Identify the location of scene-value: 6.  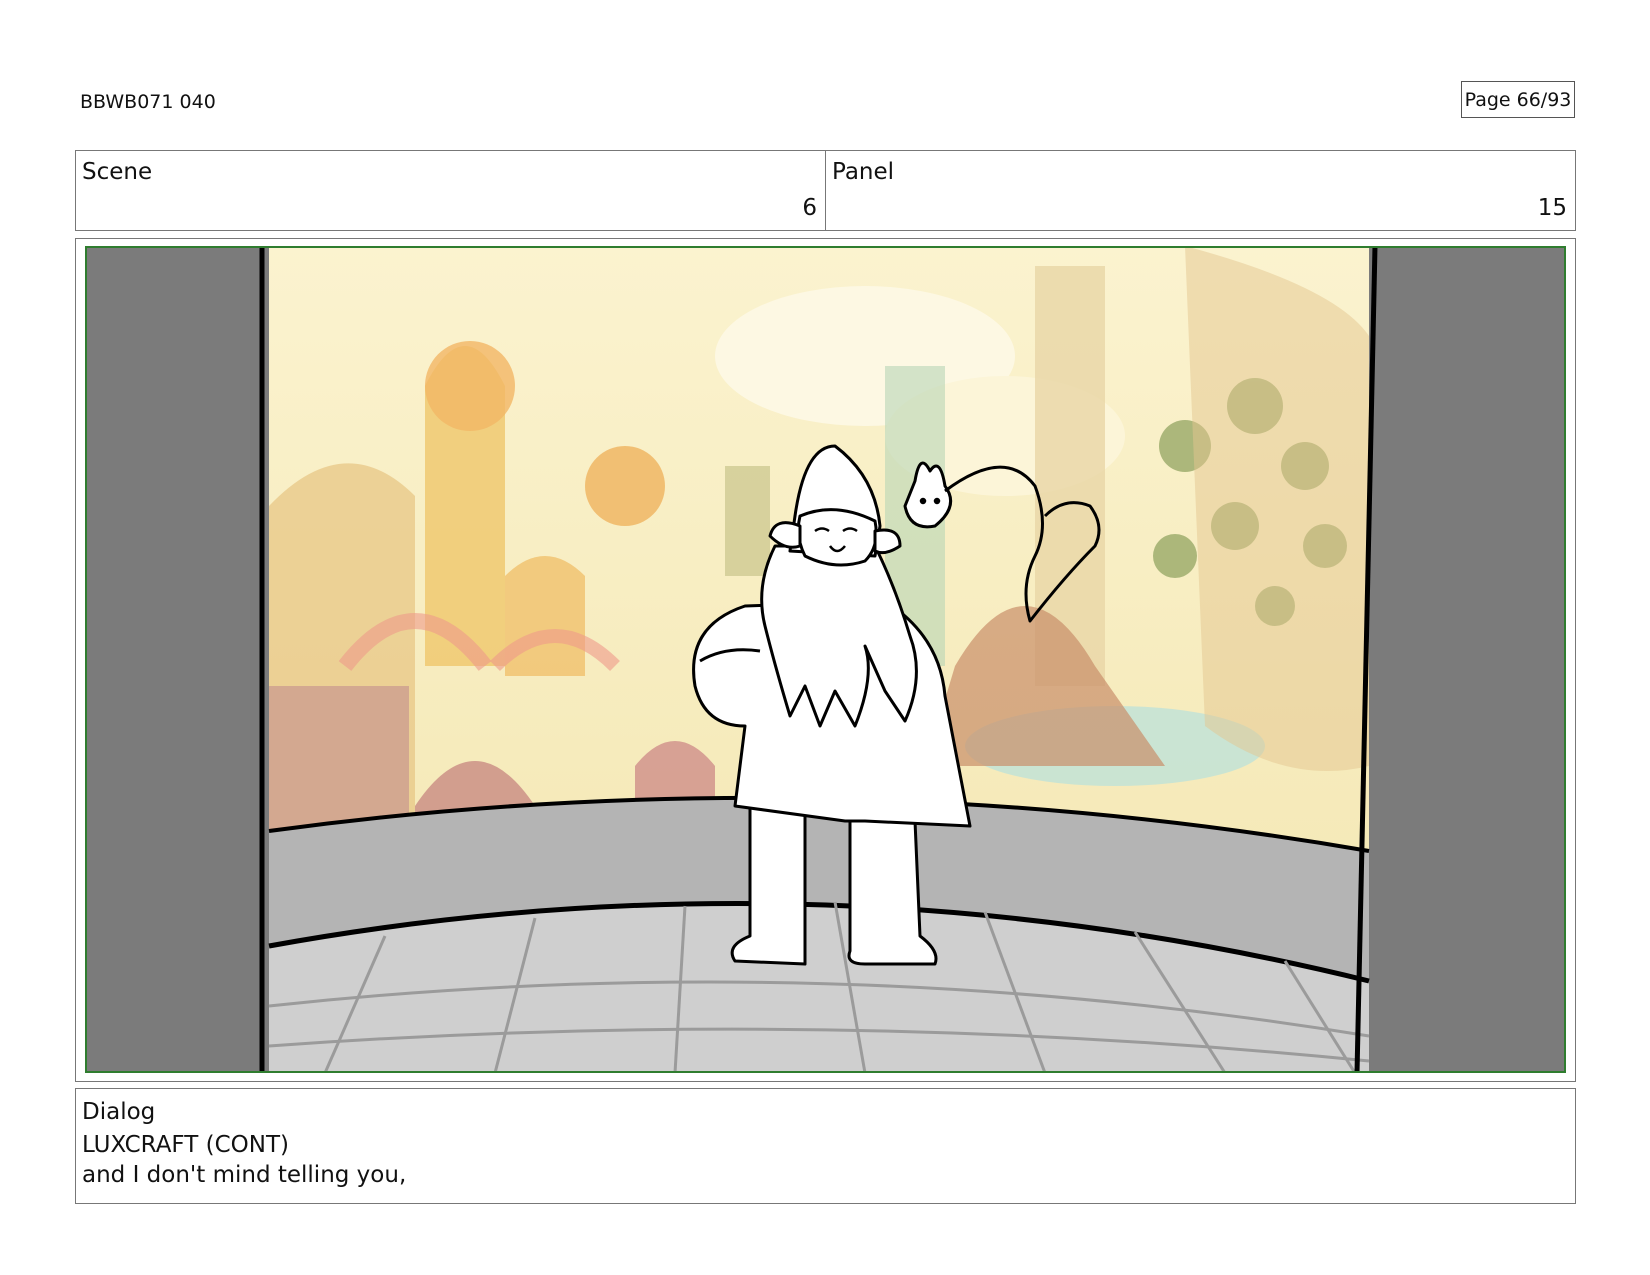
(809, 208).